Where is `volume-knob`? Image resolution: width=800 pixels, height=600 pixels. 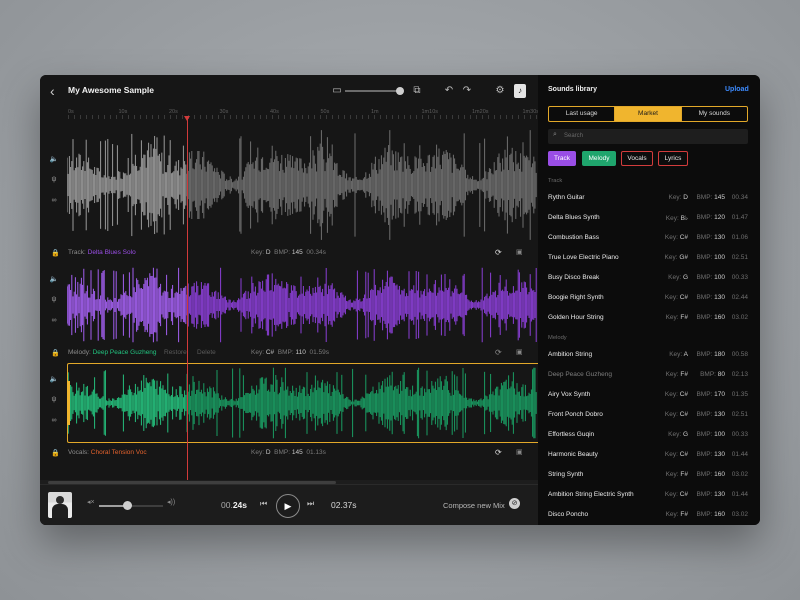
volume-knob is located at coordinates (127, 505).